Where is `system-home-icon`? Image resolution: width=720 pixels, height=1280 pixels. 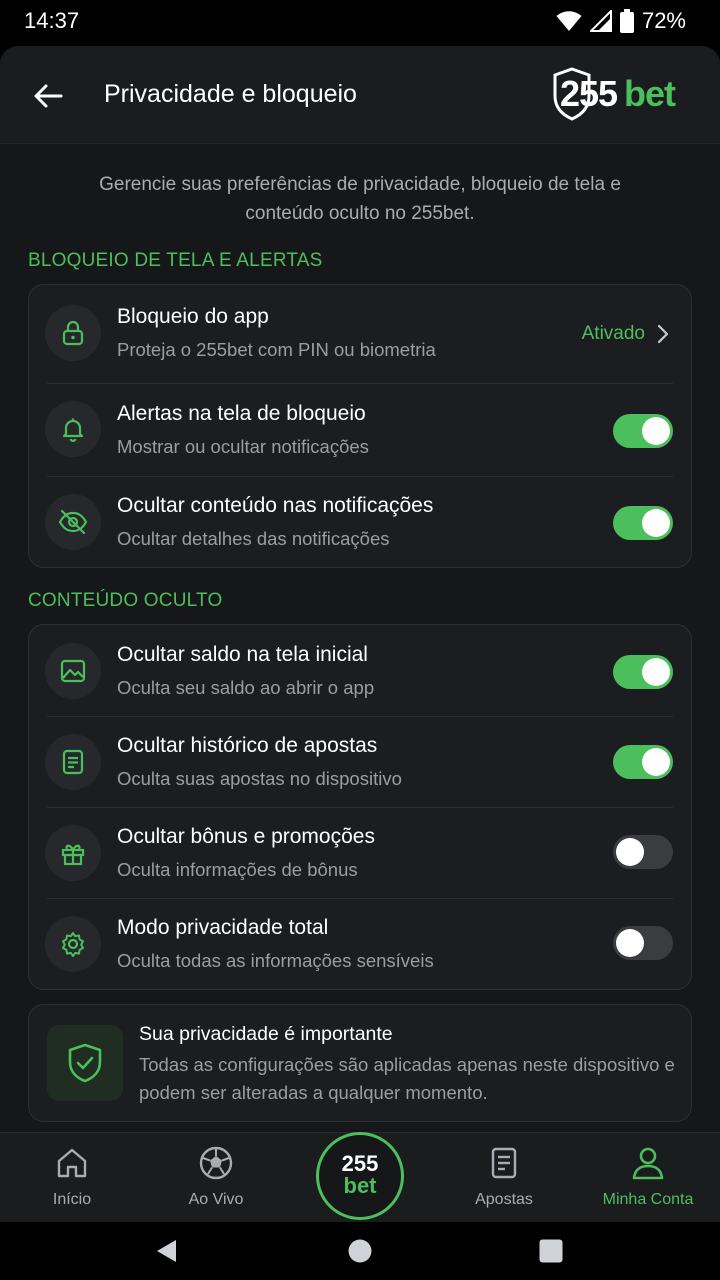
system-home-icon is located at coordinates (360, 1251).